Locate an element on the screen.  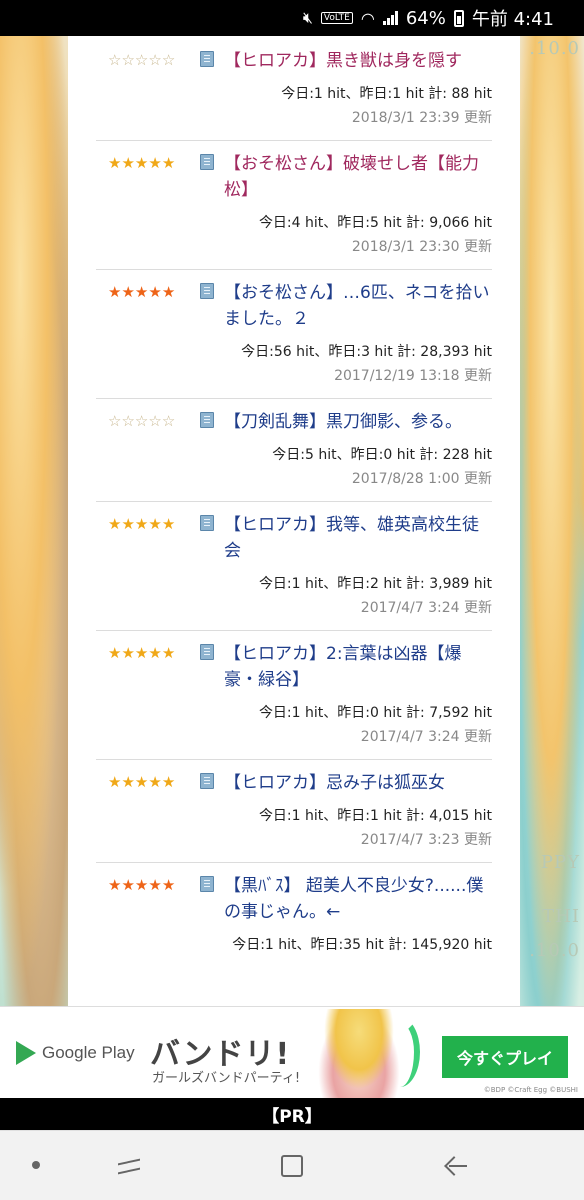
battery-percentage: 64% is located at coordinates (425, 18).